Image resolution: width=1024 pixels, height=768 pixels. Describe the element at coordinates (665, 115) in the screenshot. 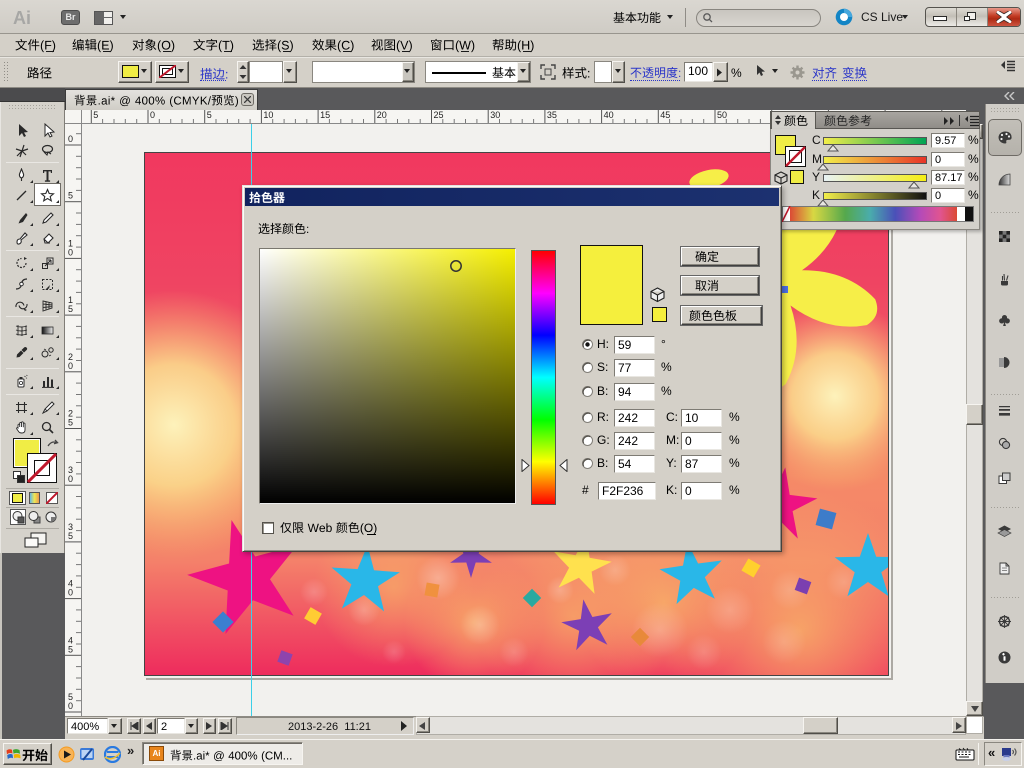

I see `svg-text: 45` at that location.